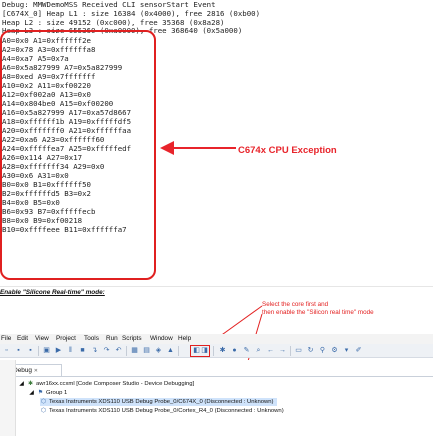 The image size is (433, 436). I want to click on menu-project: Project, so click(66, 338).